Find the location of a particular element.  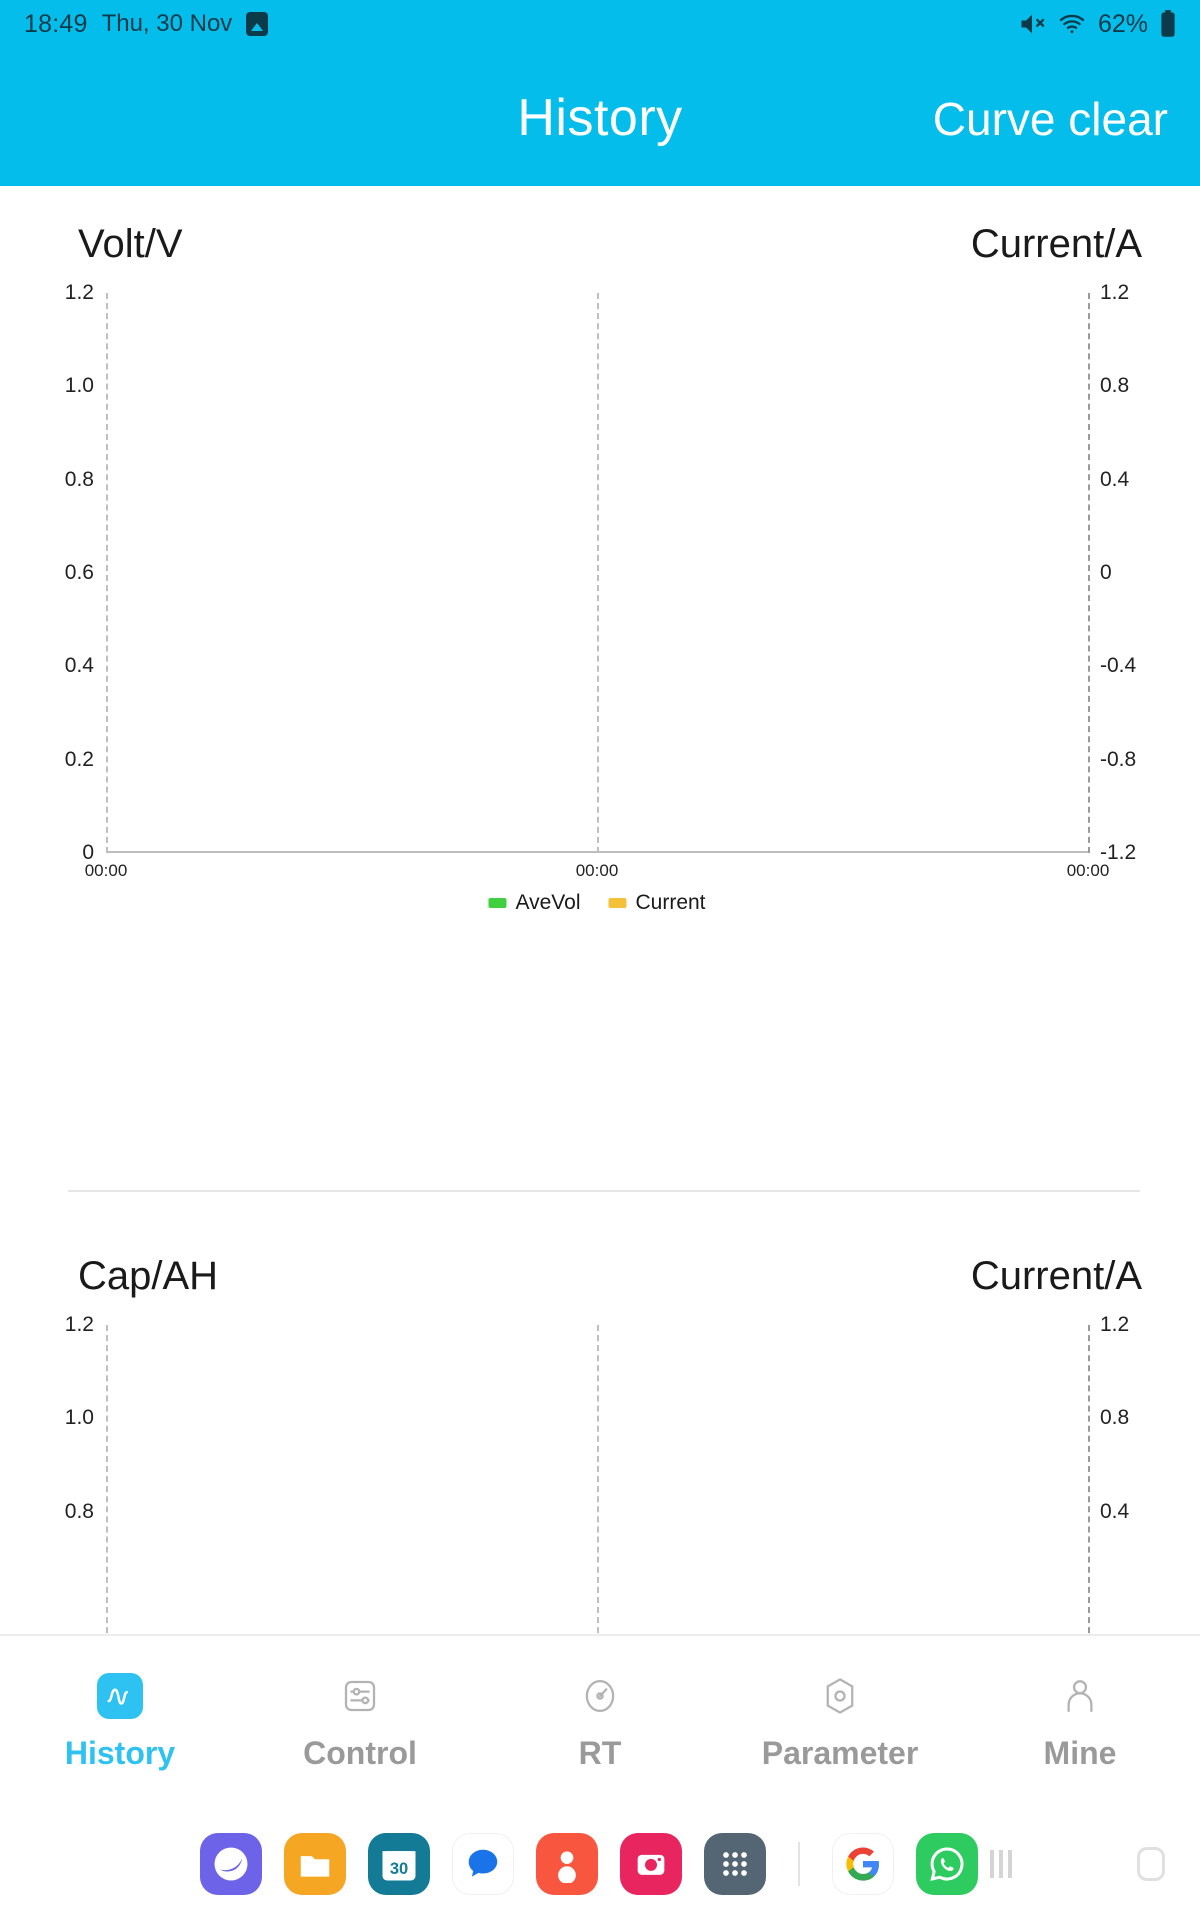

curve-clear-button: Curve clear is located at coordinates (1050, 119).